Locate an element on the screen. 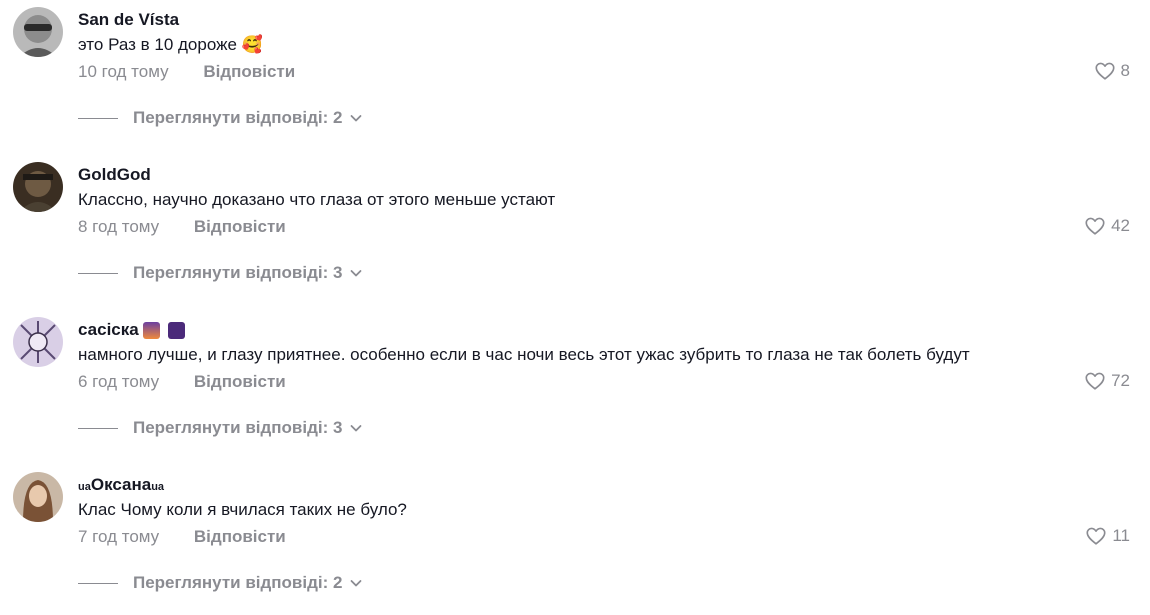 This screenshot has height=615, width=1150. comment-meta: 8 год тому Відповісти is located at coordinates (182, 227).